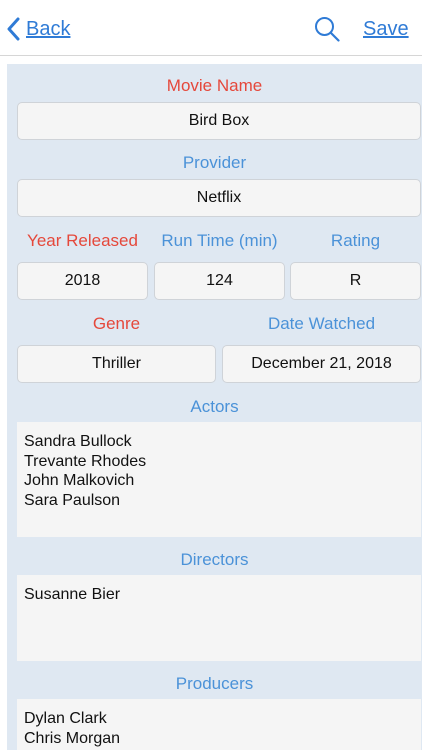  I want to click on back-label: Back, so click(48, 28).